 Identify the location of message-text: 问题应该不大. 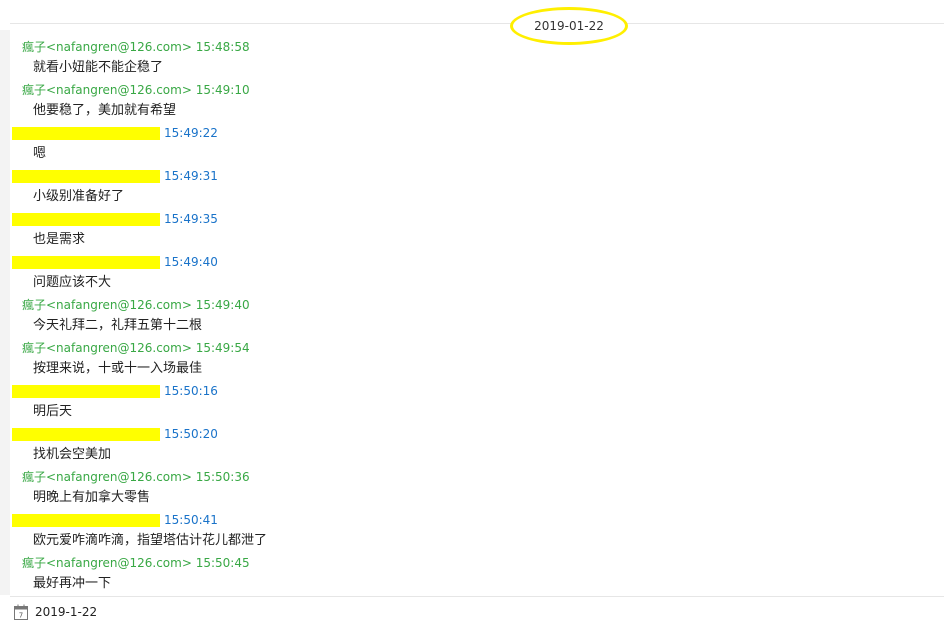
(72, 282).